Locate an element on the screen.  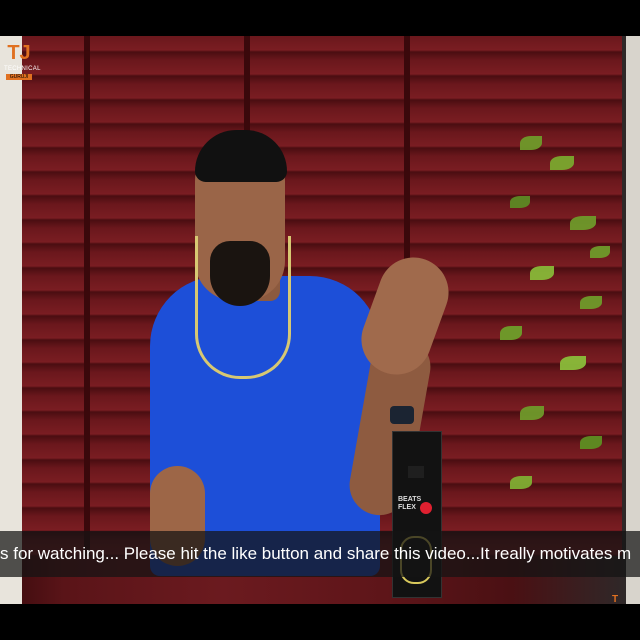
product-box-label: BEATS FLEX is located at coordinates (409, 504).